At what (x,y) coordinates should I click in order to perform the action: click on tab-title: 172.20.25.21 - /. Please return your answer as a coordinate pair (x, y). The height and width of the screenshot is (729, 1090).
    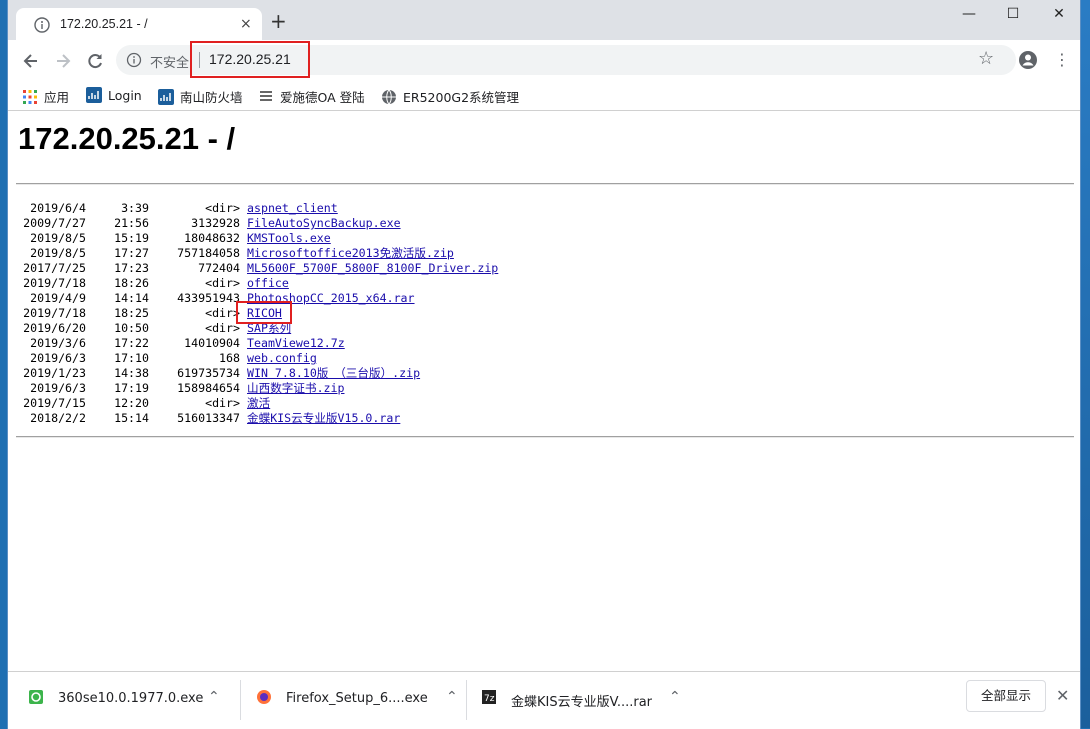
    Looking at the image, I should click on (104, 24).